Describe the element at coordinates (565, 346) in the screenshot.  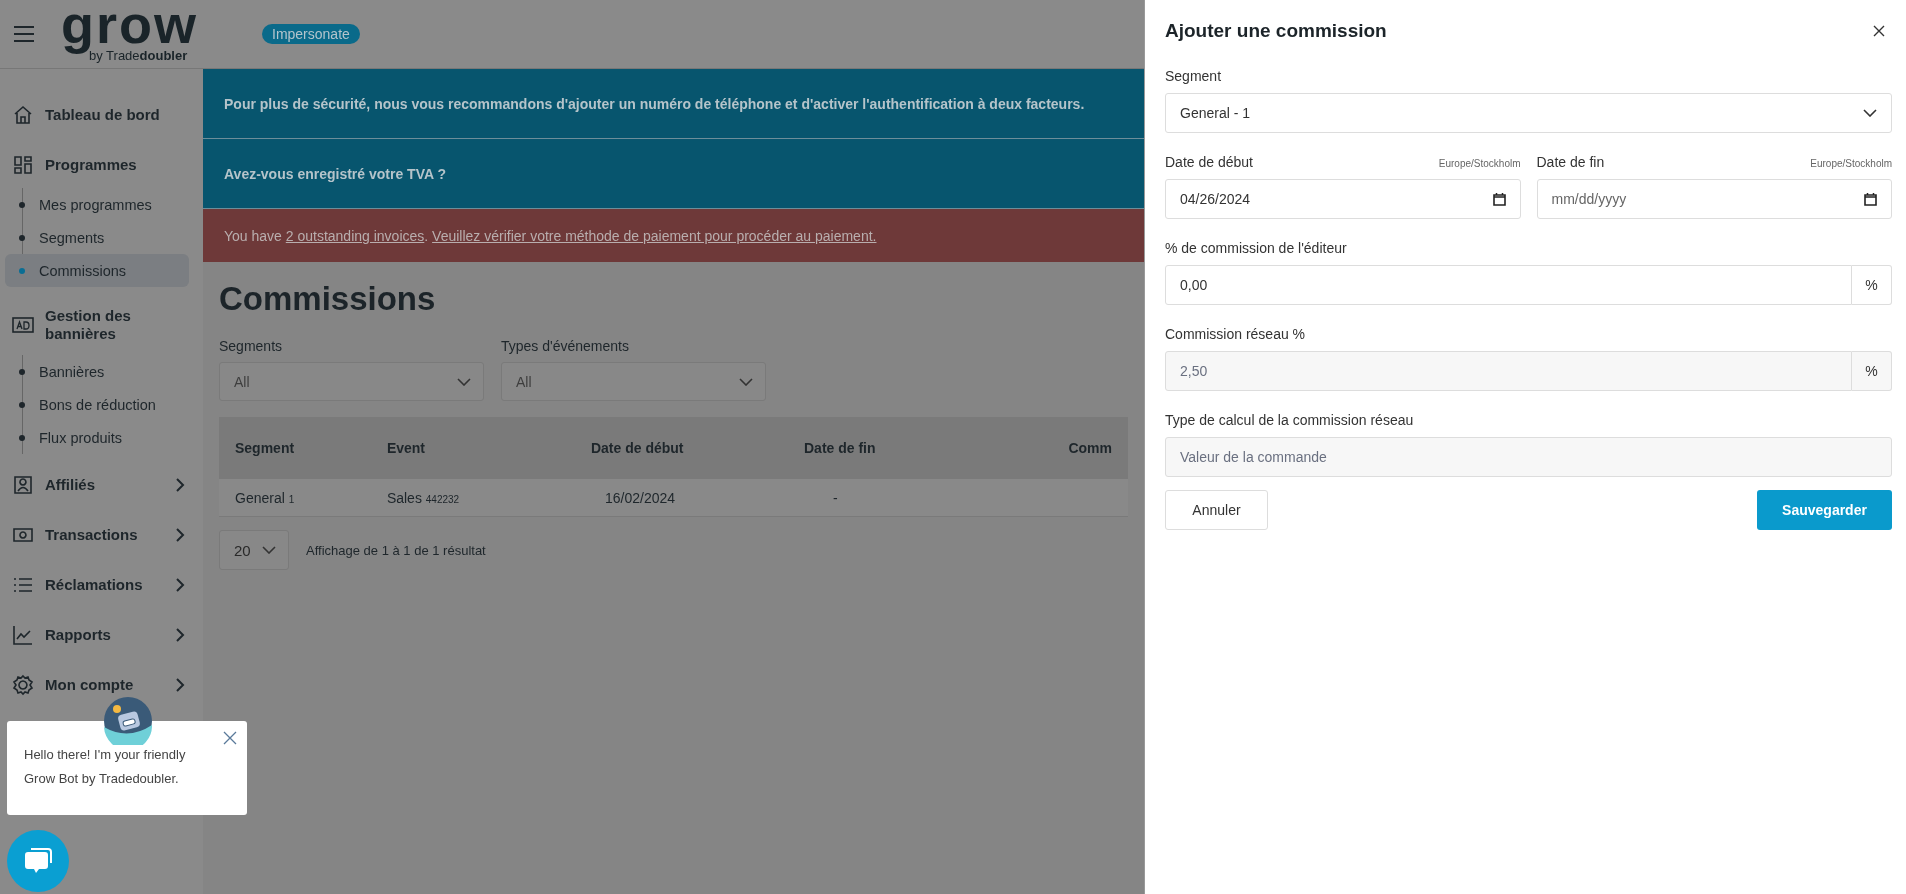
I see `filter-label: Types d'événements` at that location.